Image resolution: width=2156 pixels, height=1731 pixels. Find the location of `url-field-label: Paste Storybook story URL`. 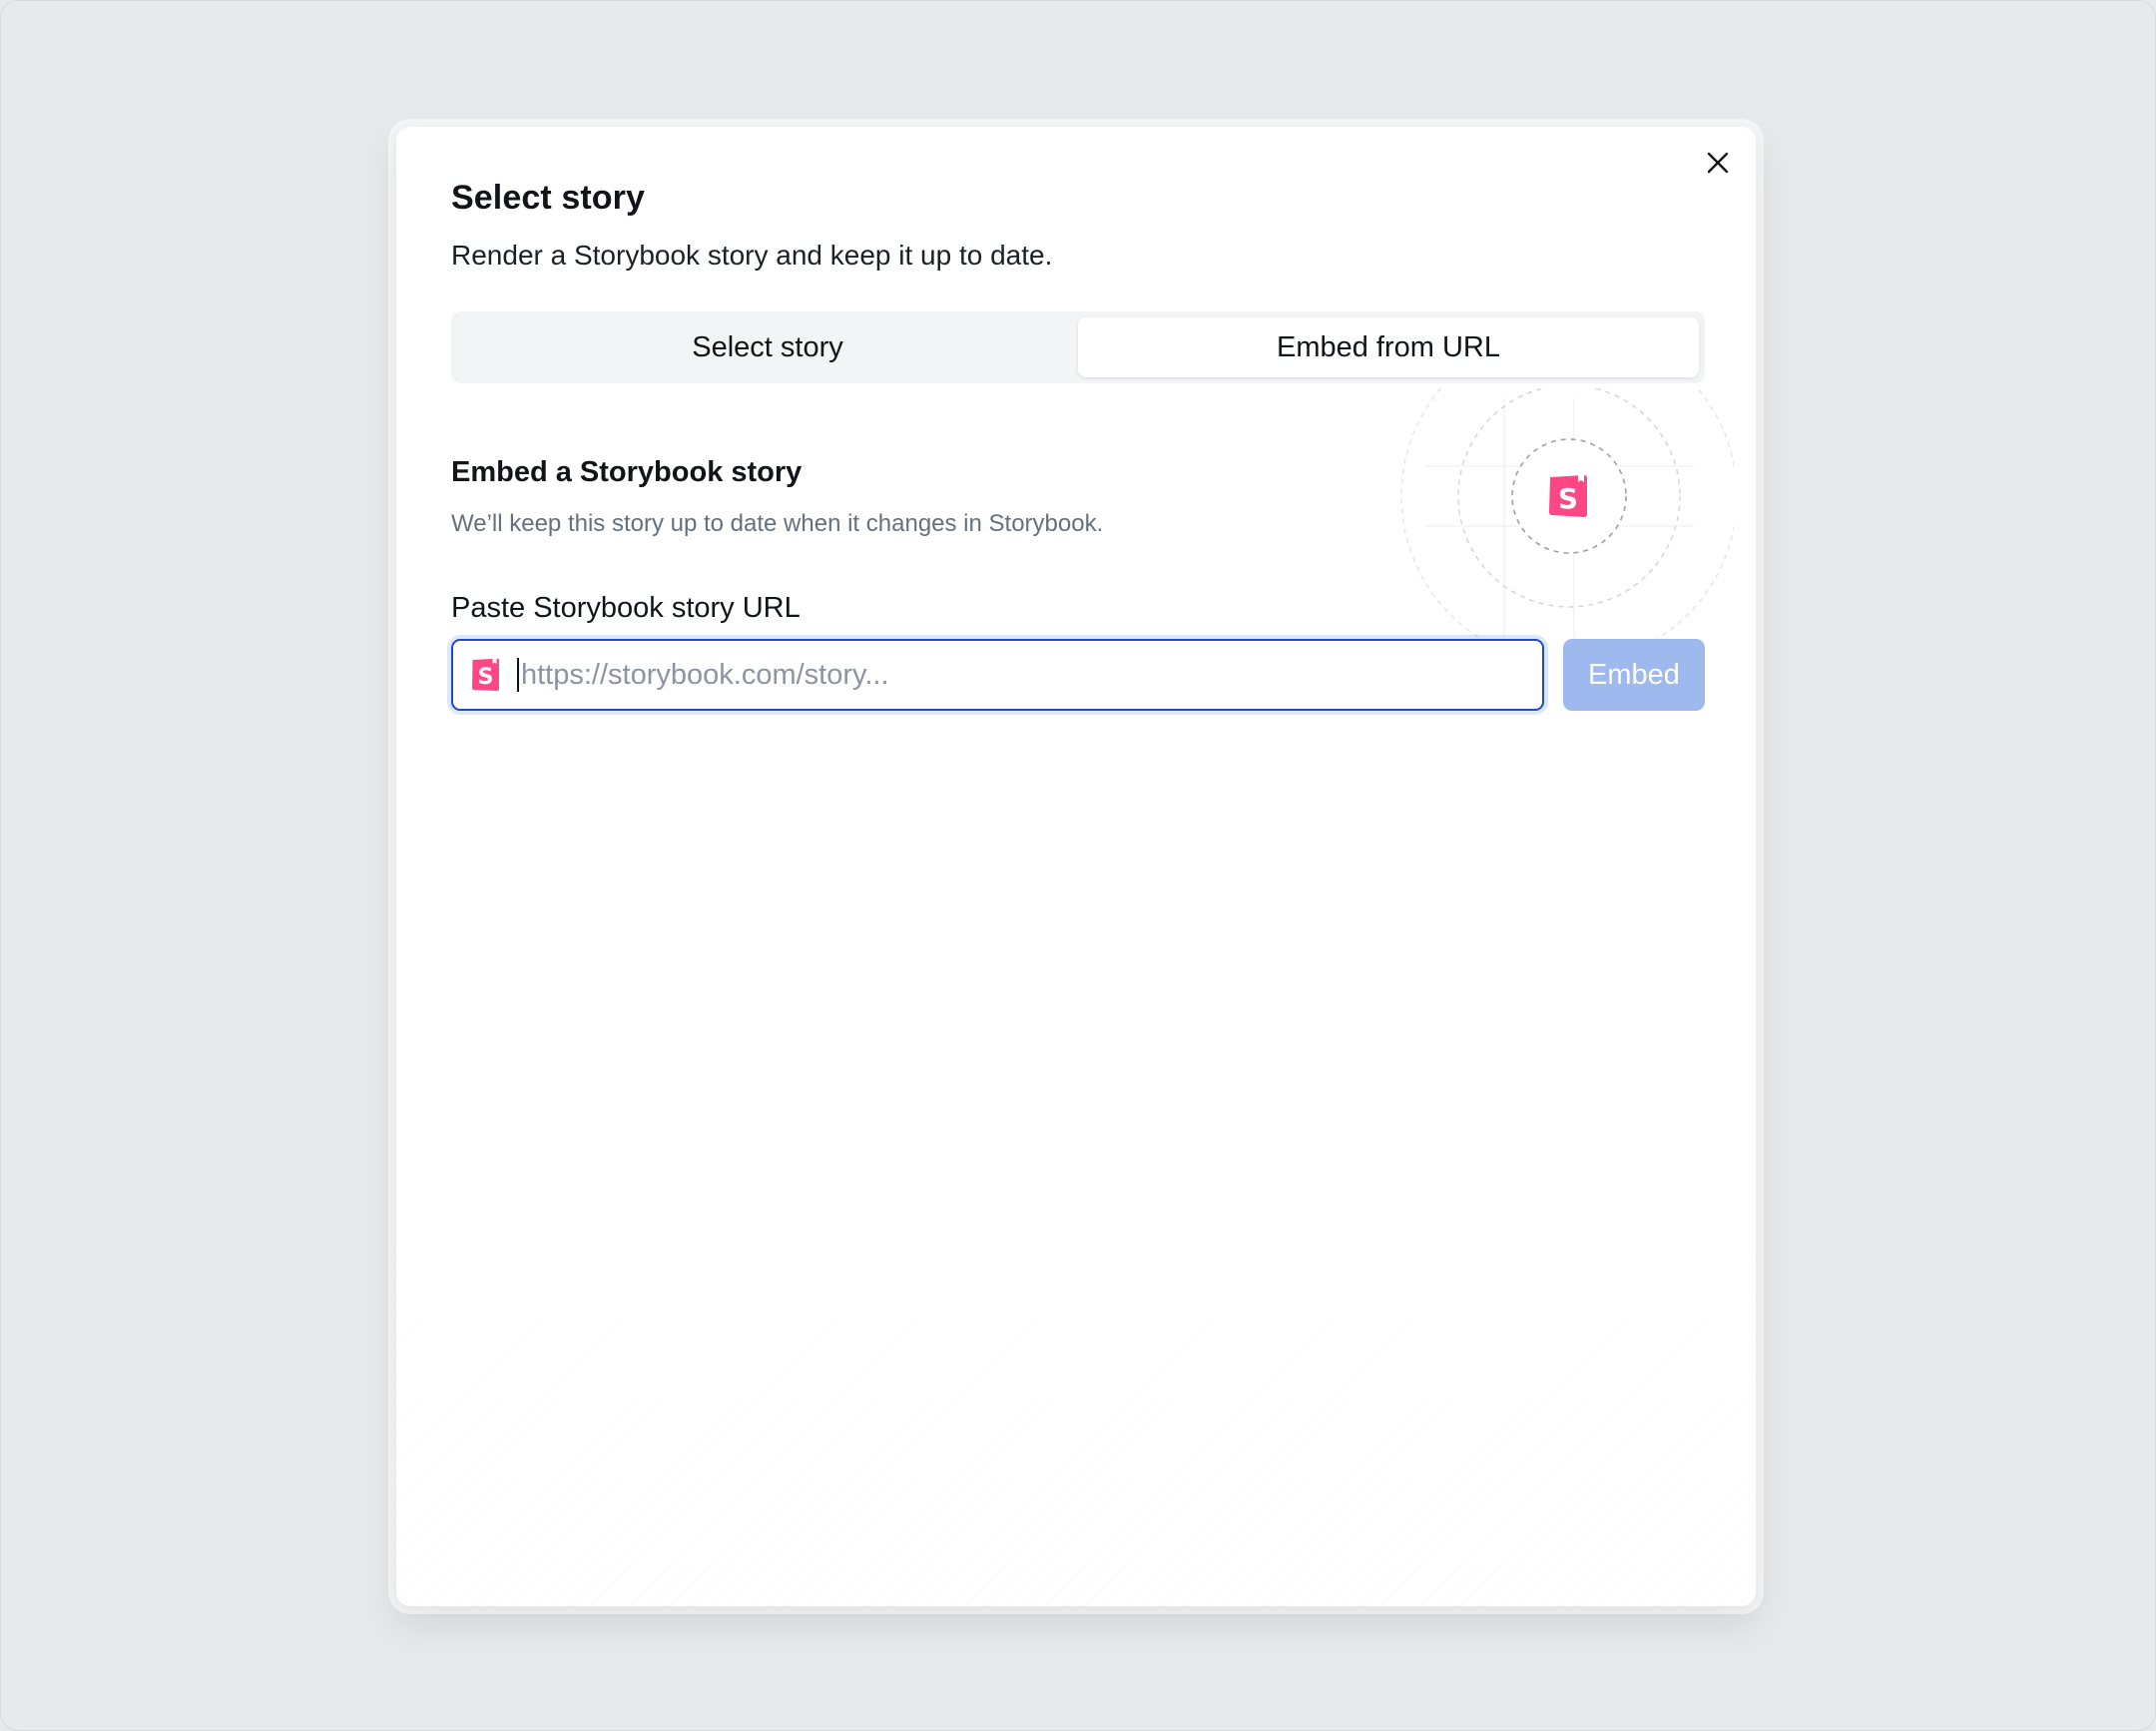

url-field-label: Paste Storybook story URL is located at coordinates (626, 608).